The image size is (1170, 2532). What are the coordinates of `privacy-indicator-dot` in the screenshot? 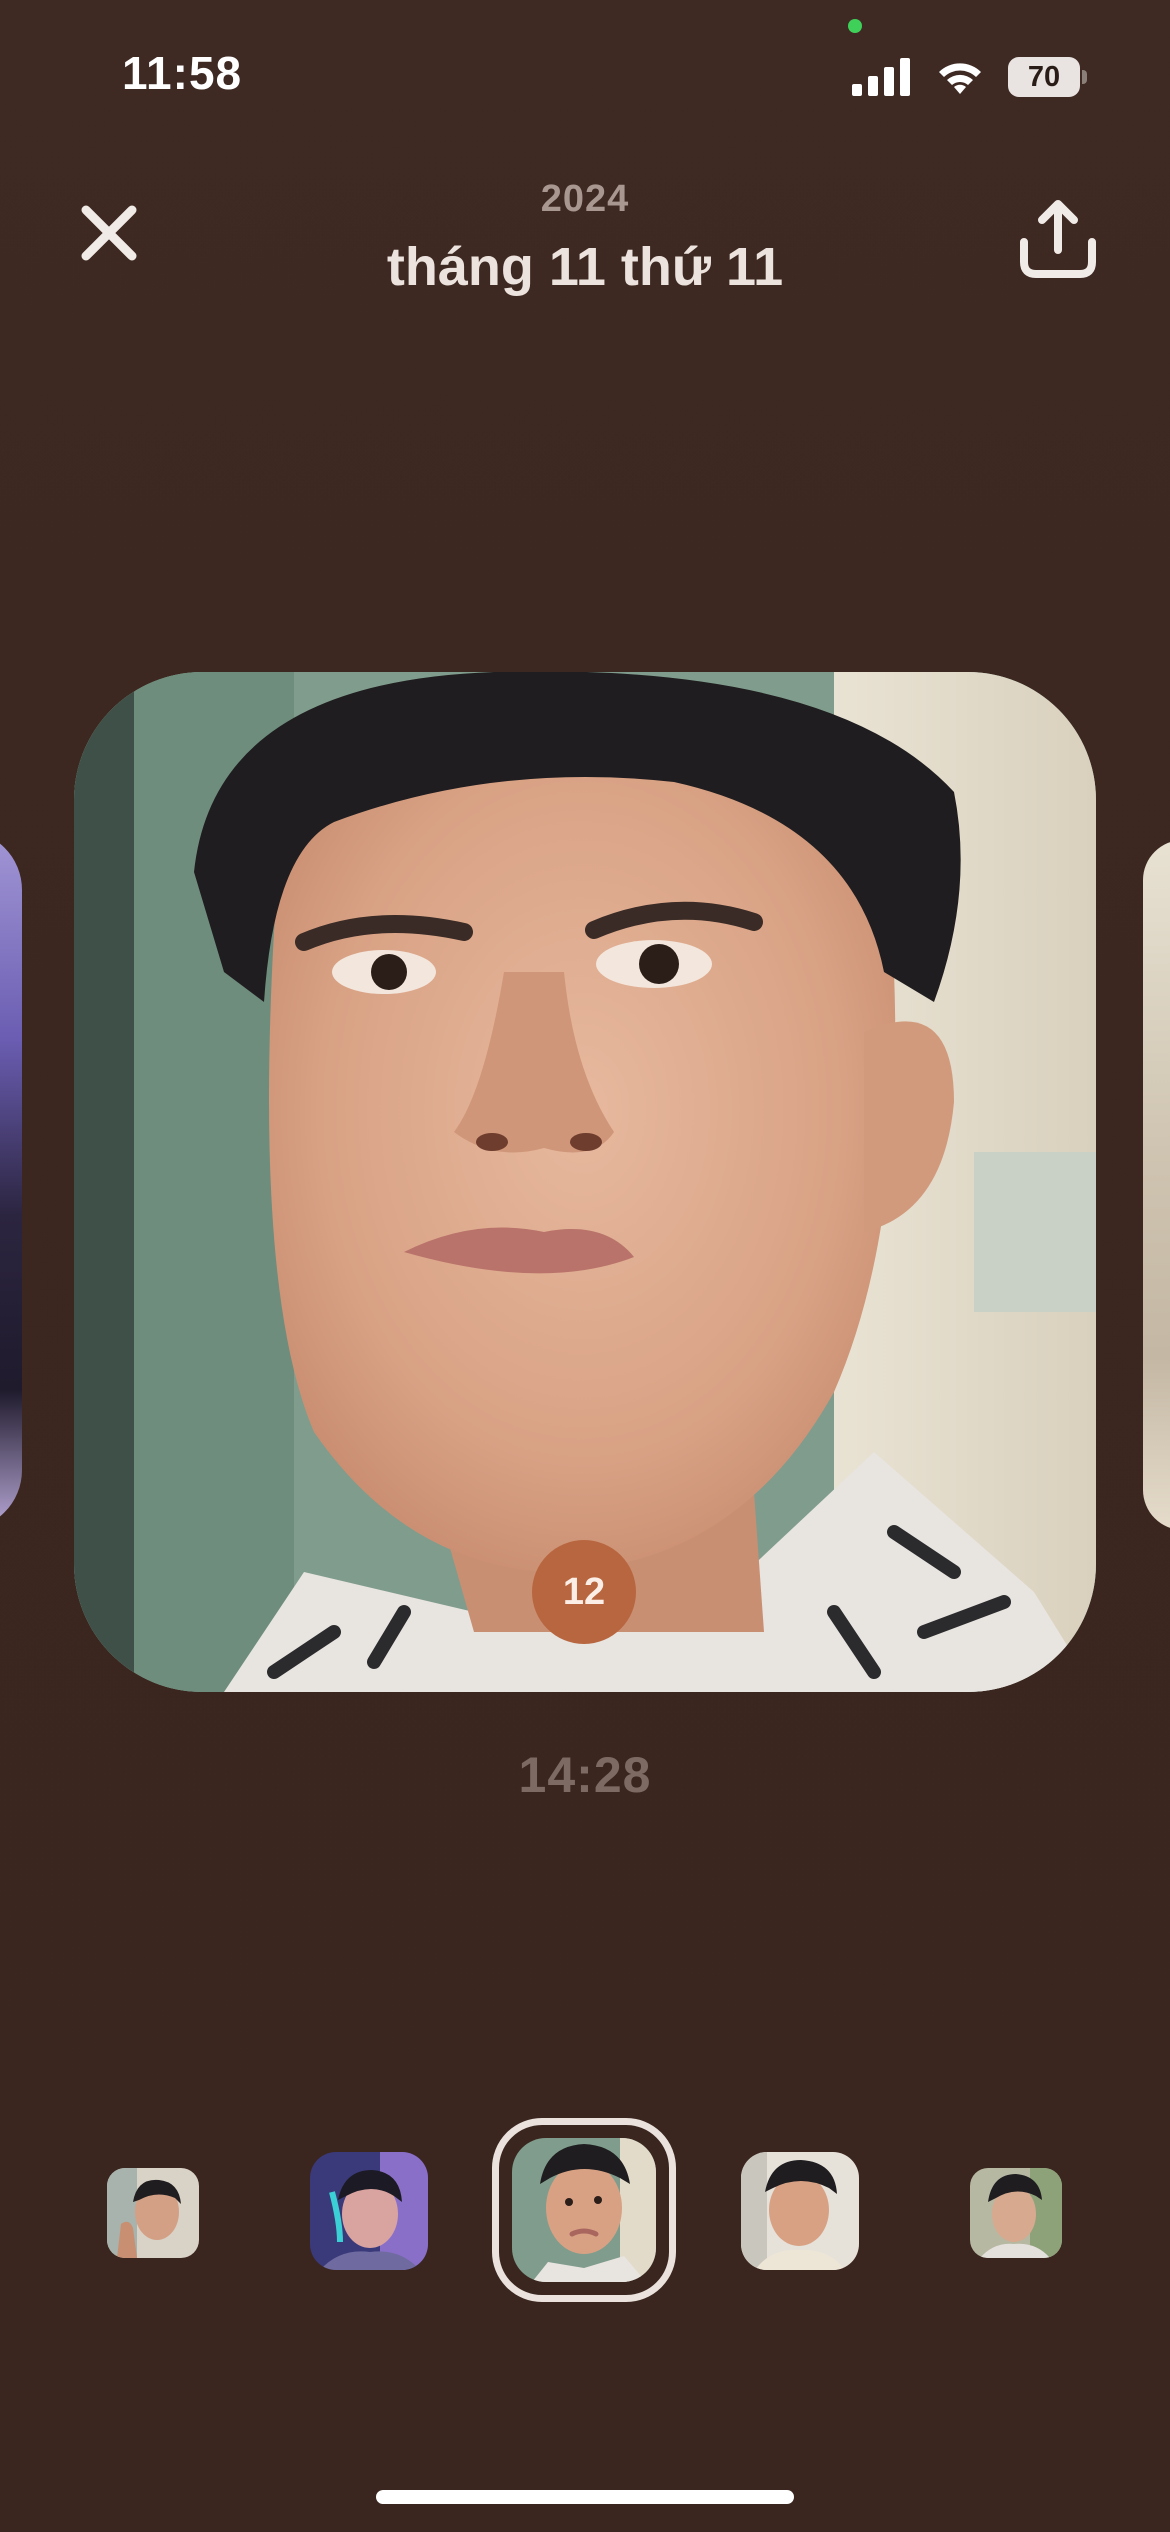 It's located at (855, 26).